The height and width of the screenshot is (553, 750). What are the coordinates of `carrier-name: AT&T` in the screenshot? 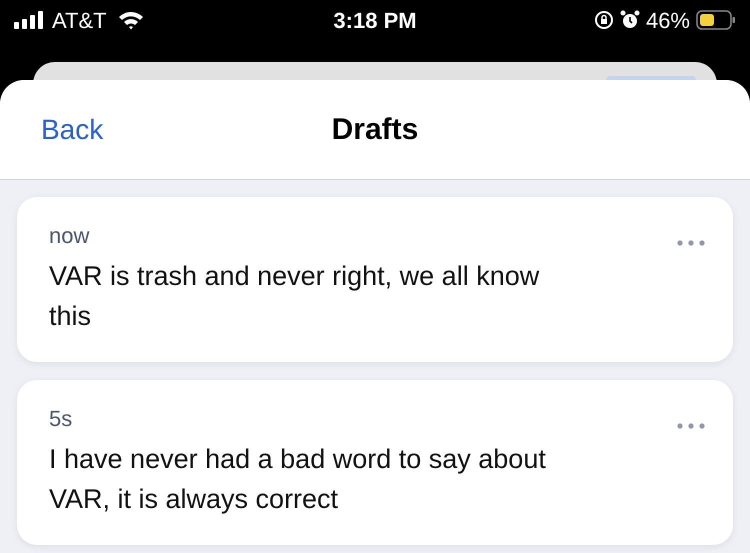 It's located at (79, 20).